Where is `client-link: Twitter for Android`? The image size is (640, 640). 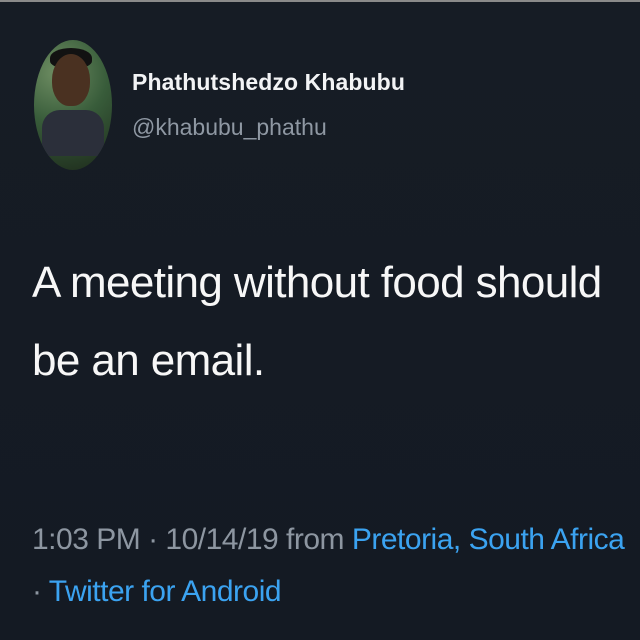
client-link: Twitter for Android is located at coordinates (165, 591).